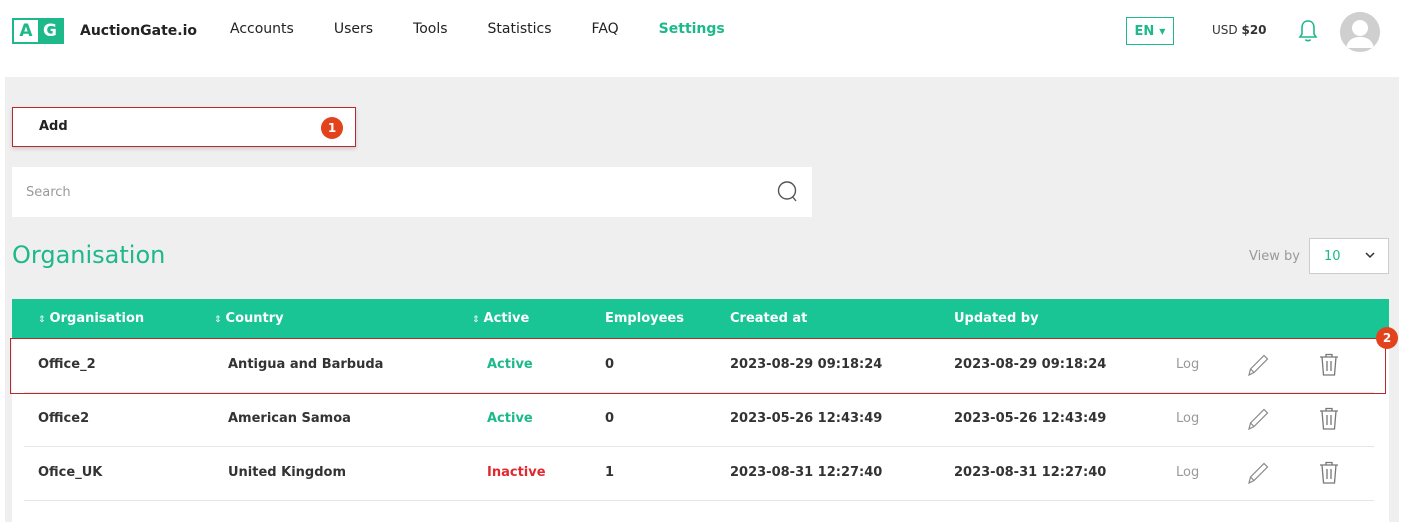  Describe the element at coordinates (67, 364) in the screenshot. I see `cell-organisation: Office_2` at that location.